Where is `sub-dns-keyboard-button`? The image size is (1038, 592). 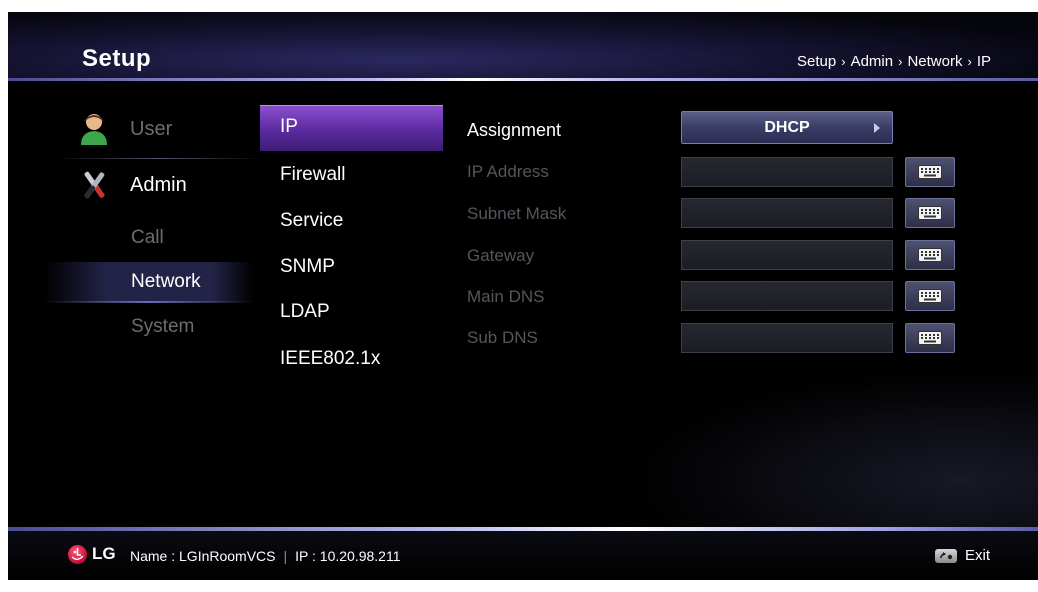 sub-dns-keyboard-button is located at coordinates (930, 338).